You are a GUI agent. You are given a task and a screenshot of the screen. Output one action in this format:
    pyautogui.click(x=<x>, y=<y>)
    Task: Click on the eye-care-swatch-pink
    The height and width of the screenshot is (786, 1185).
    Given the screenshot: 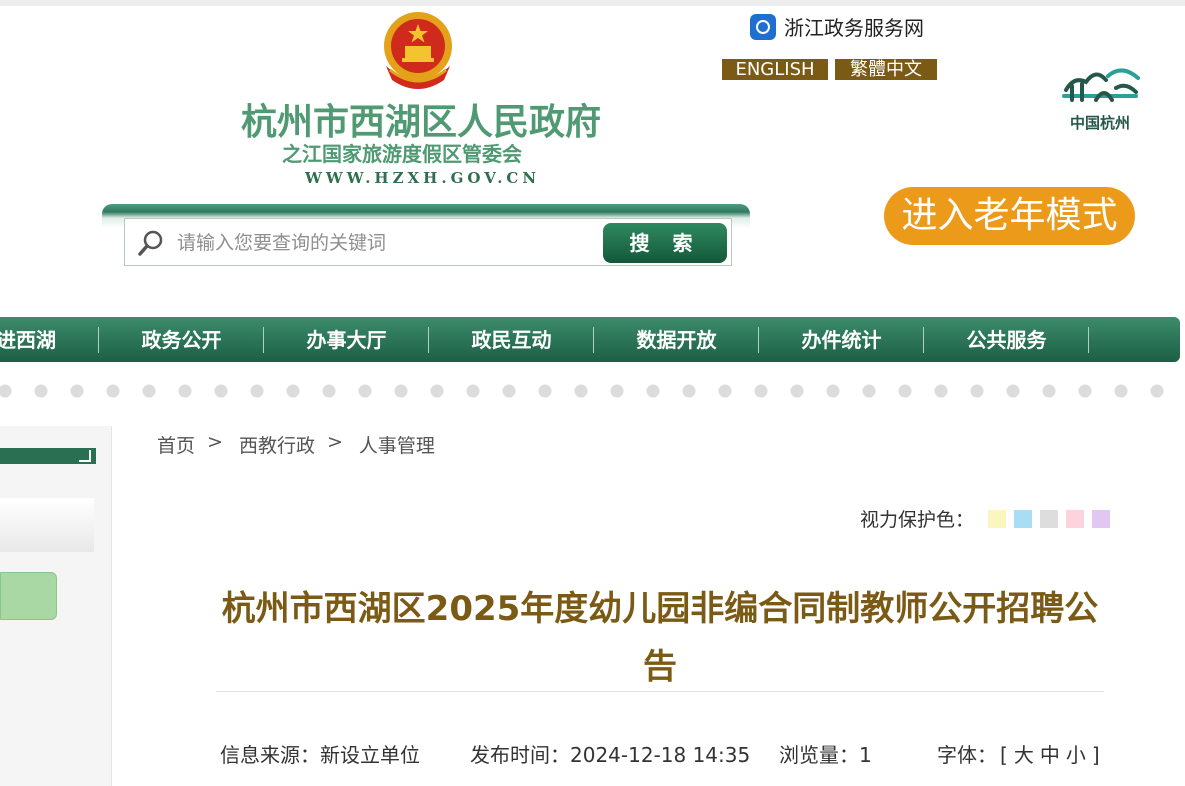 What is the action you would take?
    pyautogui.click(x=1075, y=518)
    